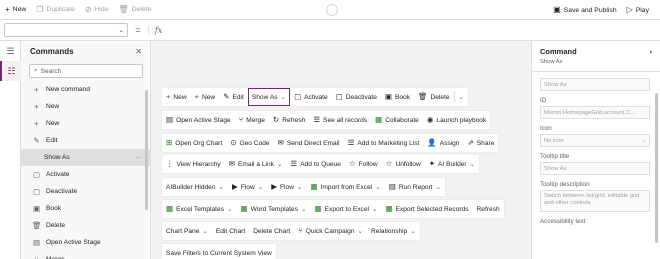  Describe the element at coordinates (443, 143) in the screenshot. I see `command-button: 👤 Assign` at that location.